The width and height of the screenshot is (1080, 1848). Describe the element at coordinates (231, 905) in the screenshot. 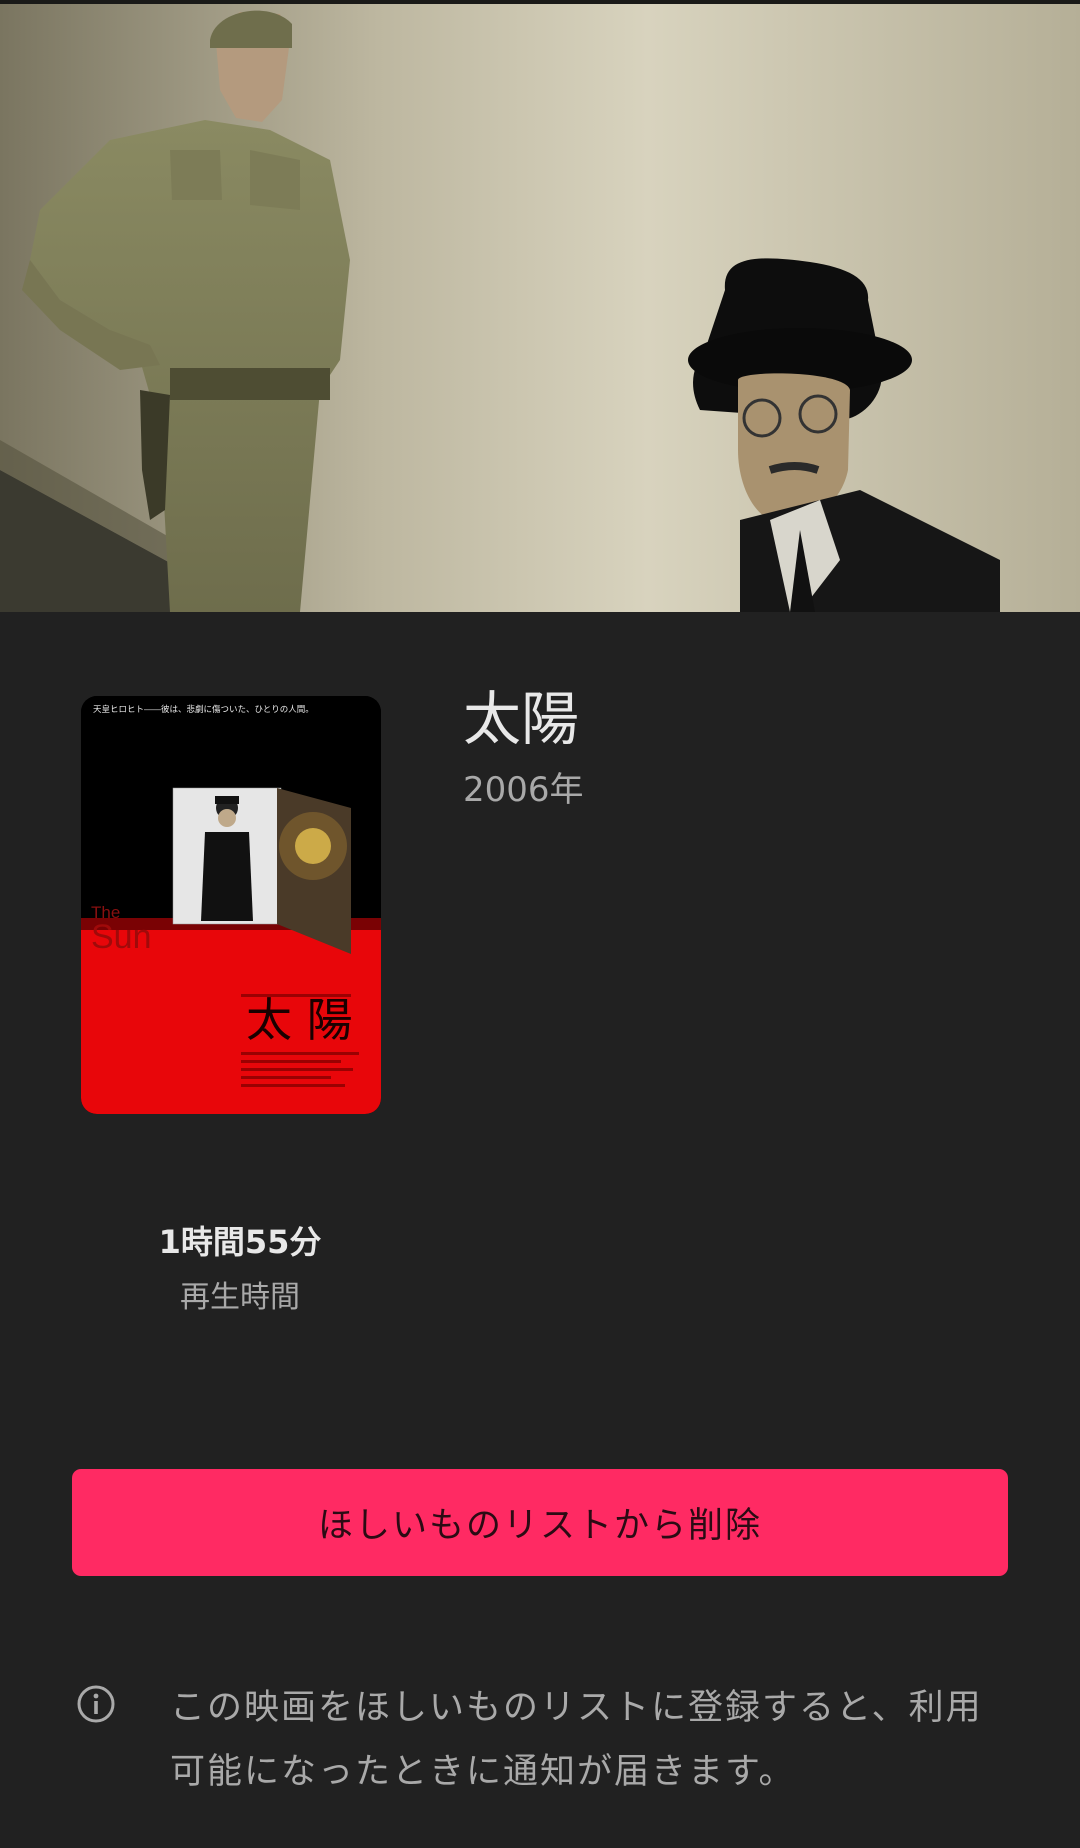

I see `movie-poster: 天皇ヒロヒト――彼は、悲劇に傷ついた、ひとりの人間。 The Sun 太 陽` at that location.